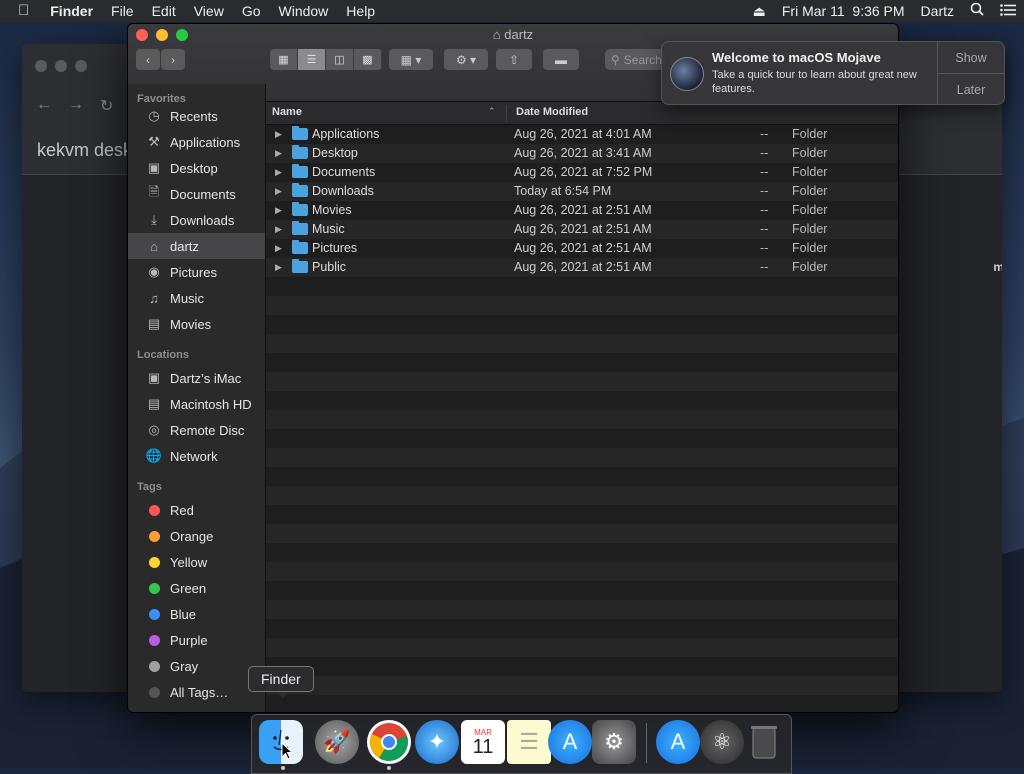 This screenshot has width=1024, height=774. Describe the element at coordinates (582, 229) in the screenshot. I see `table-row: ▶ Music Aug 26, 2021 at 2:51 AM -- Folder` at that location.